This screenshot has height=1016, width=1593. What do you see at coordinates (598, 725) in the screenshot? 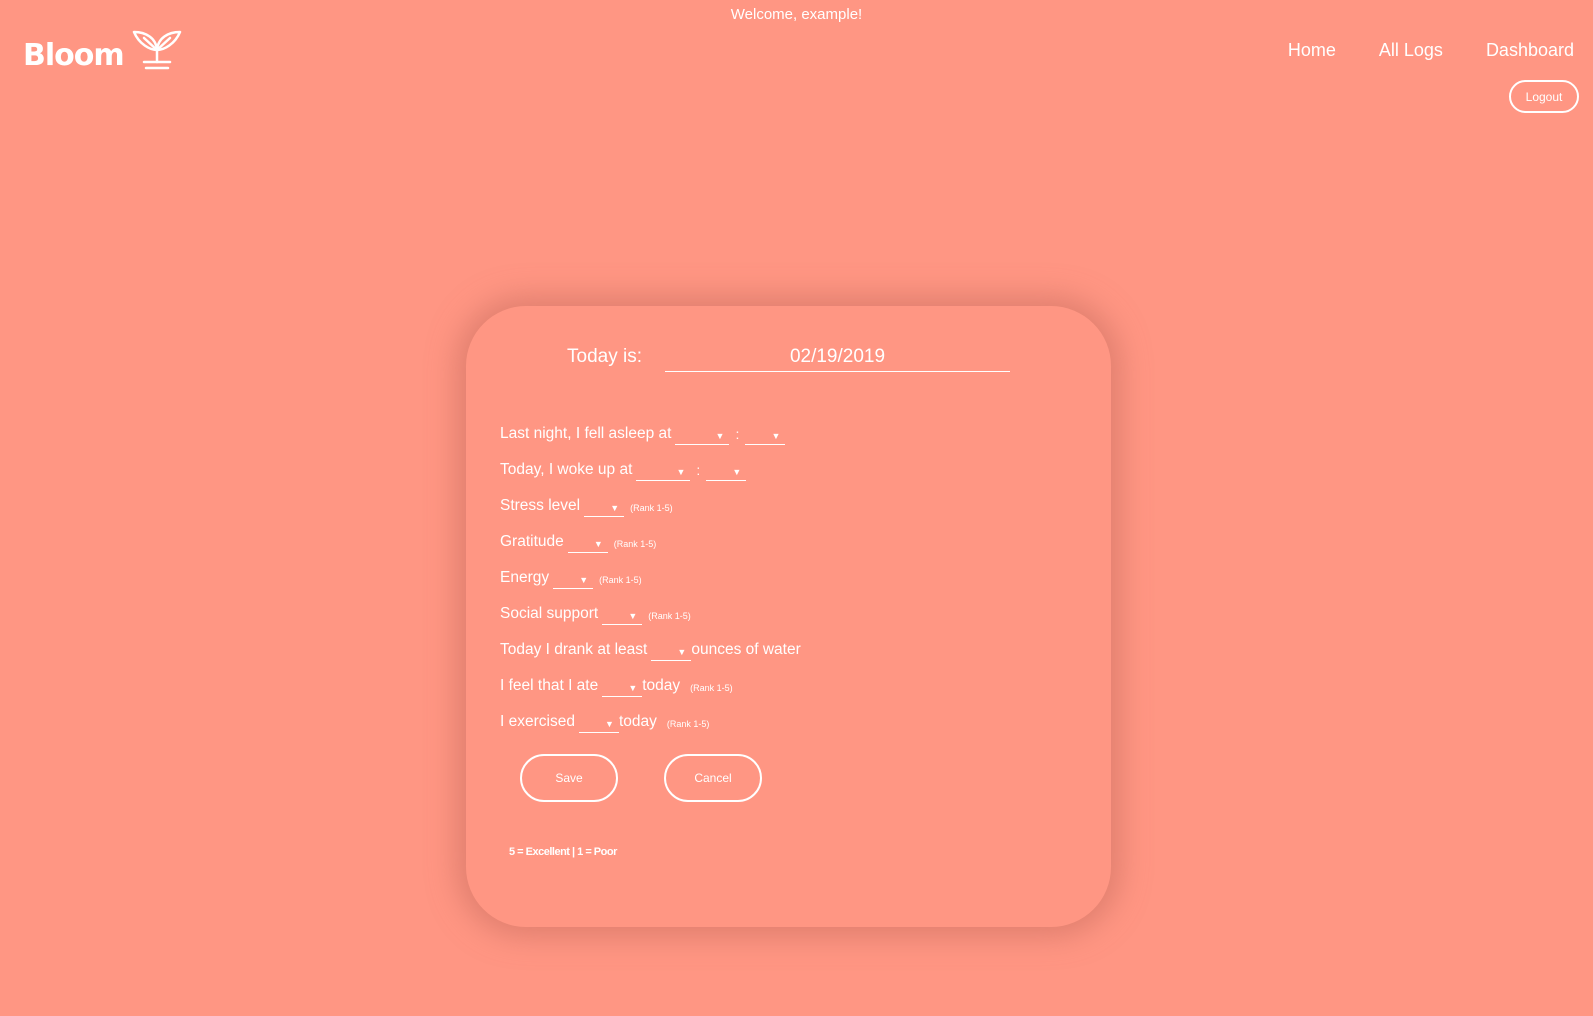
I see `exercise-select: ▼` at bounding box center [598, 725].